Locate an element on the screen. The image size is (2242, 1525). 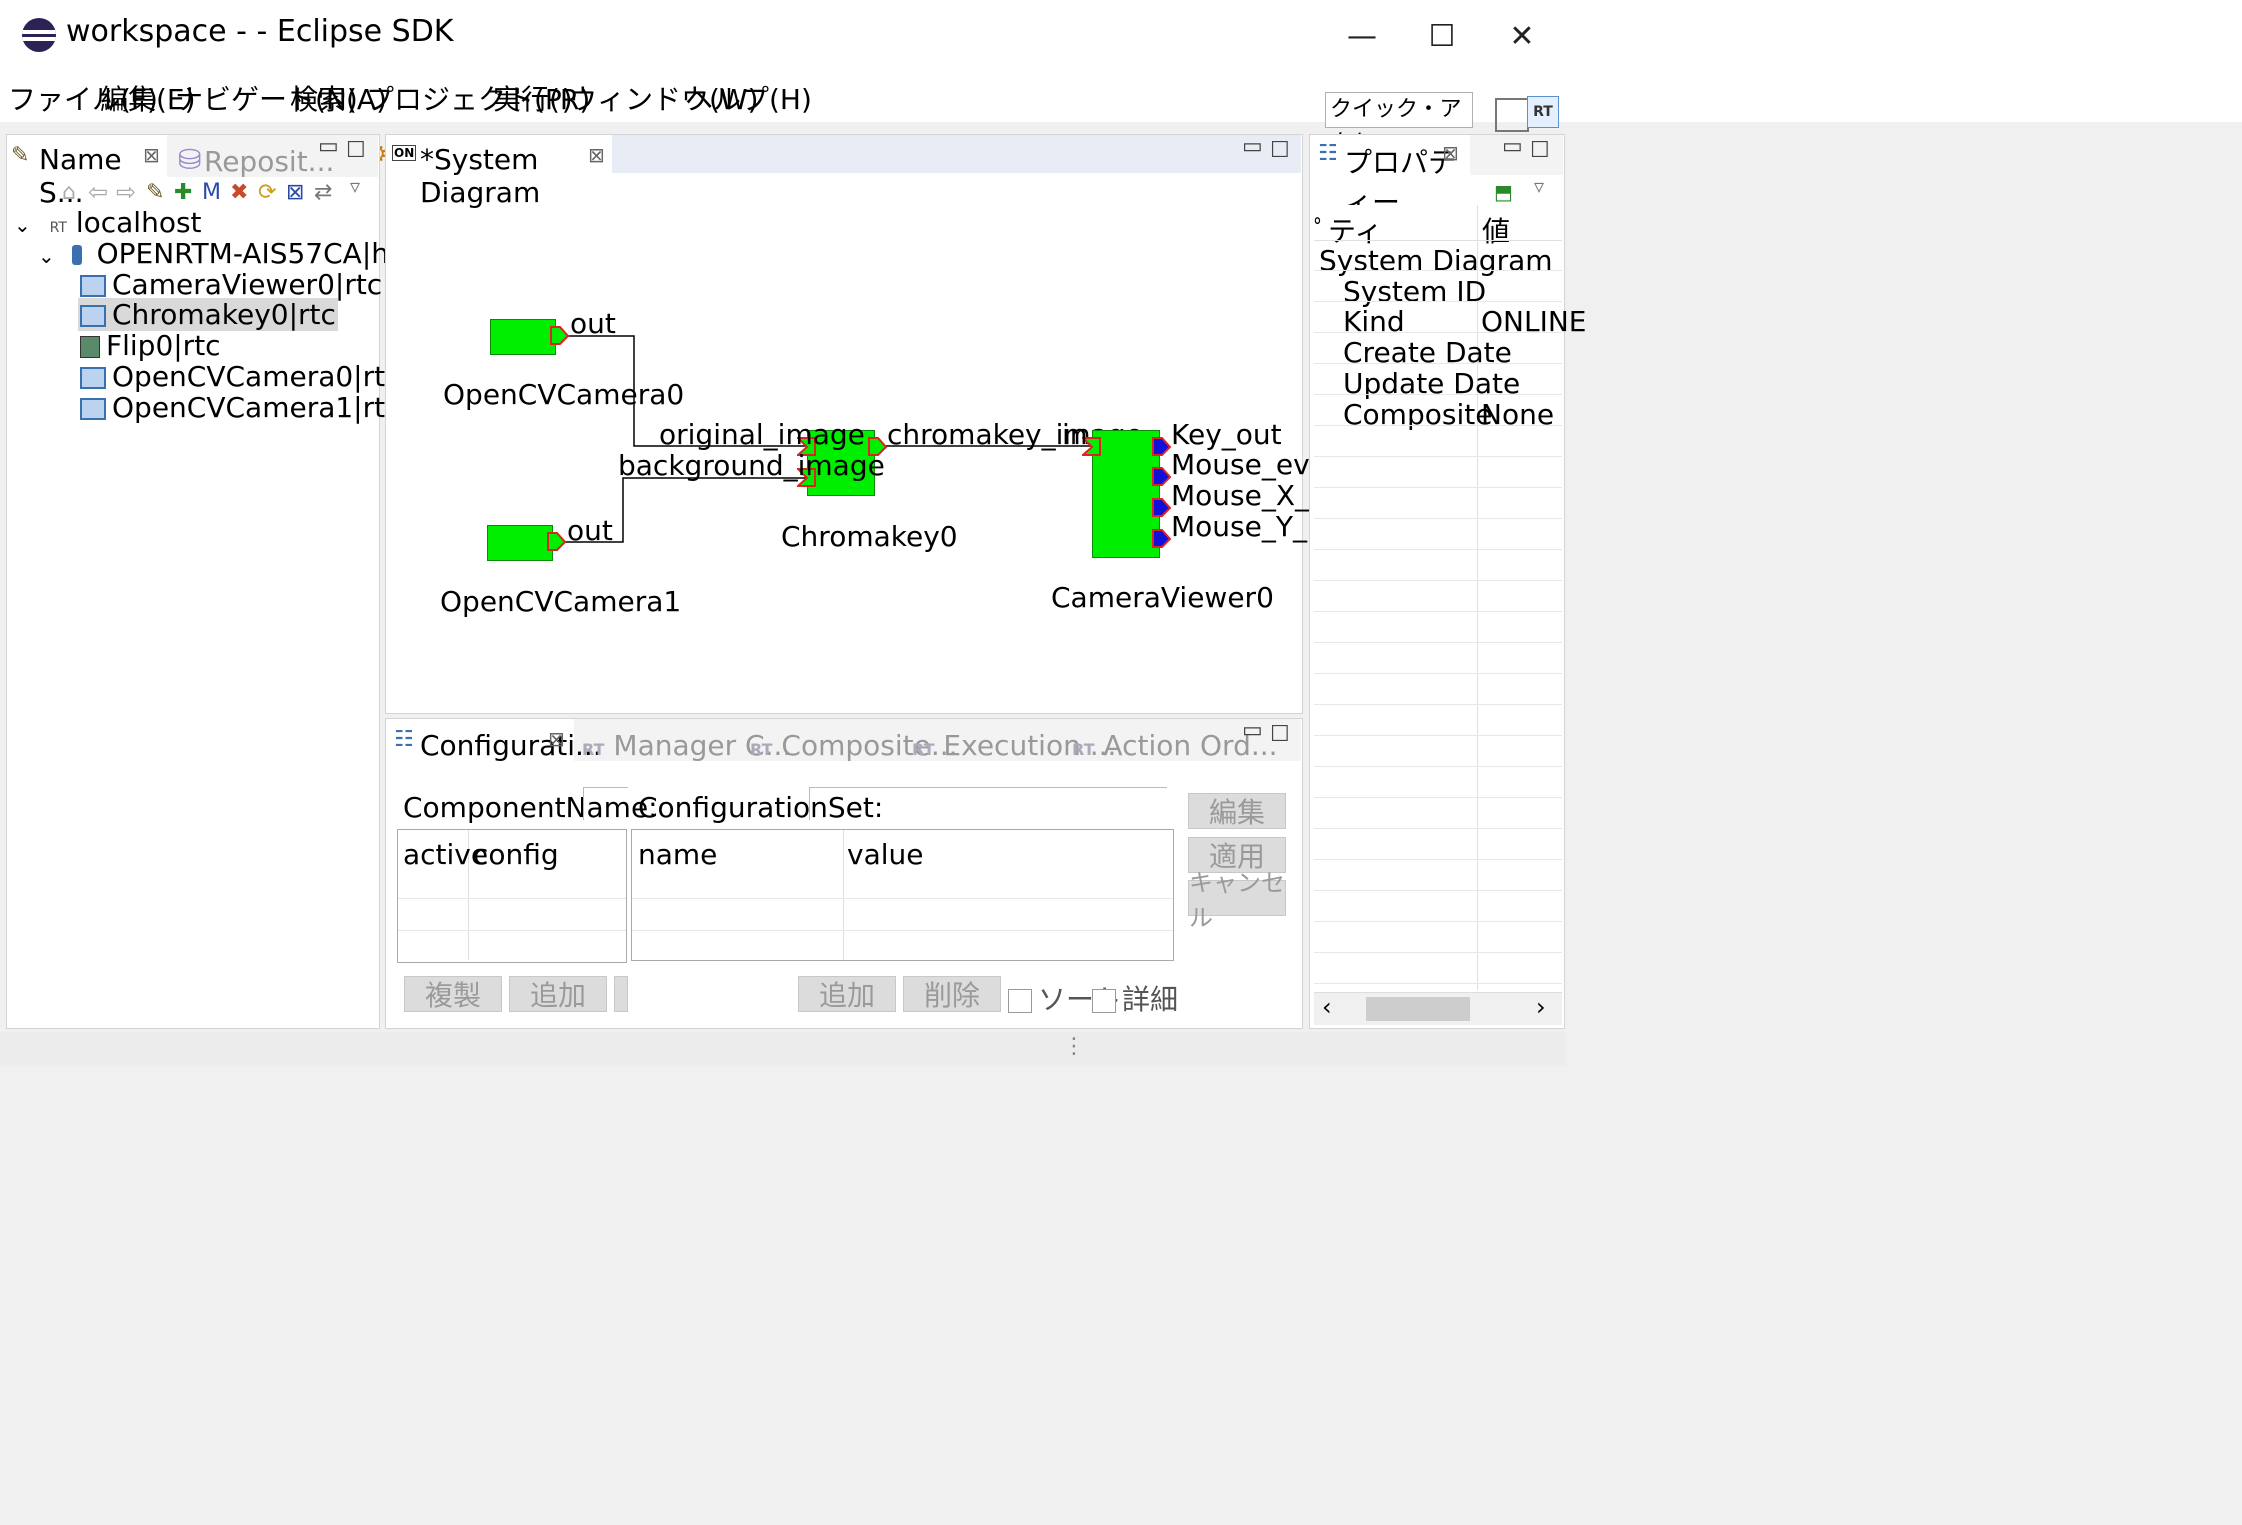
remove-ns-icon: ✖ is located at coordinates (239, 192).